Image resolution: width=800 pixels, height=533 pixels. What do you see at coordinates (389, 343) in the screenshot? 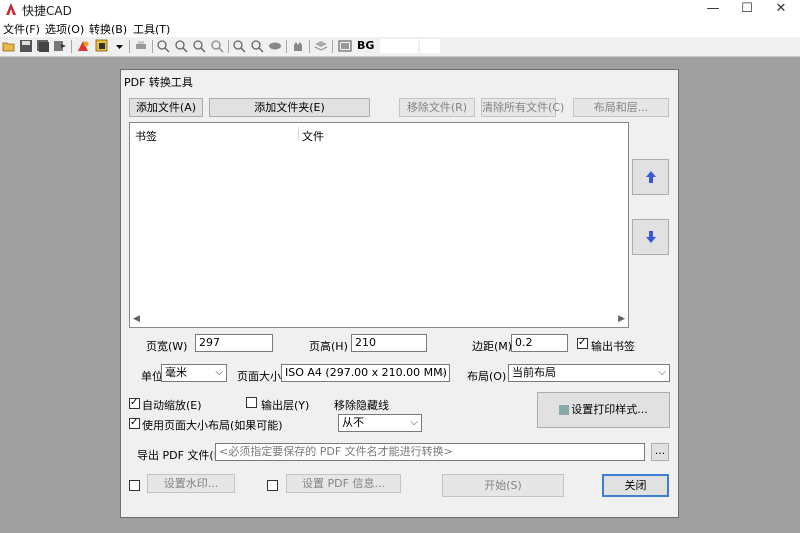
I see `page-height-input: 210` at bounding box center [389, 343].